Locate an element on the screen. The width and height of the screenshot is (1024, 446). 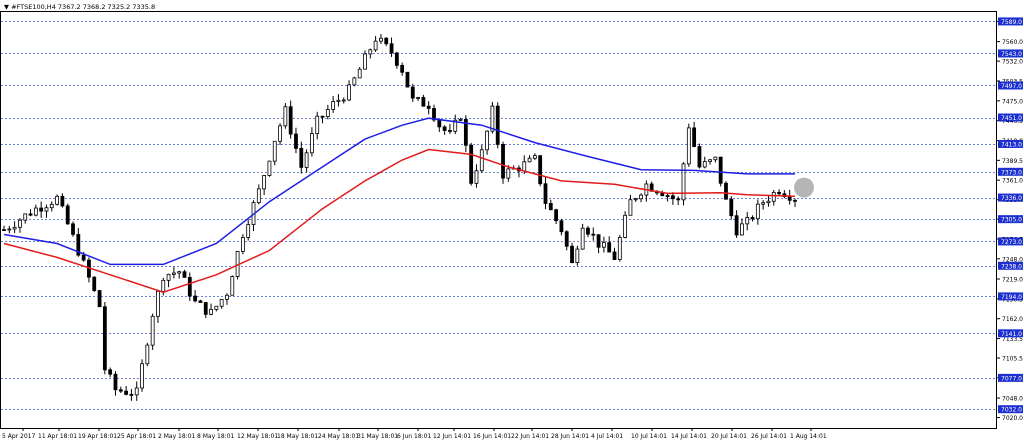
level-price-label: 7141.0 is located at coordinates (1011, 334).